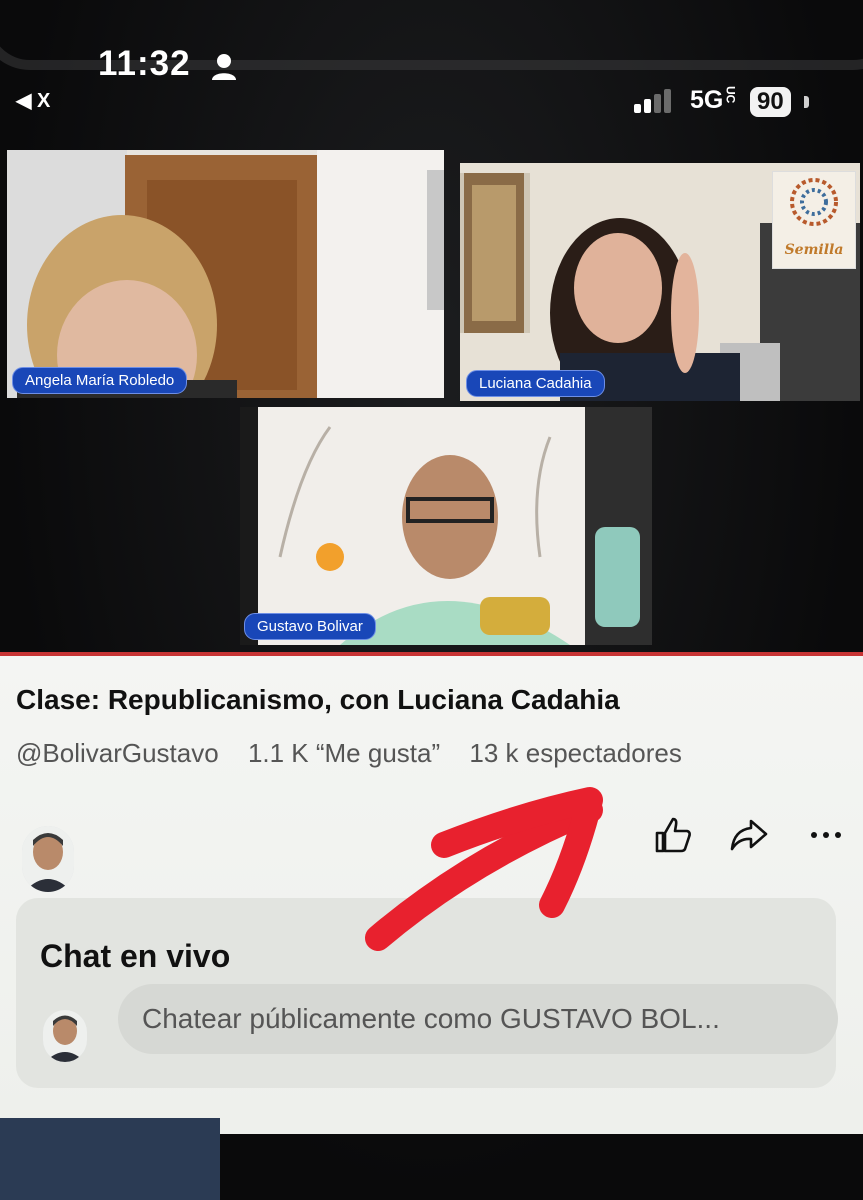 The width and height of the screenshot is (863, 1200). Describe the element at coordinates (344, 753) in the screenshot. I see `likes-count: 1.1 K “Me gusta”` at that location.